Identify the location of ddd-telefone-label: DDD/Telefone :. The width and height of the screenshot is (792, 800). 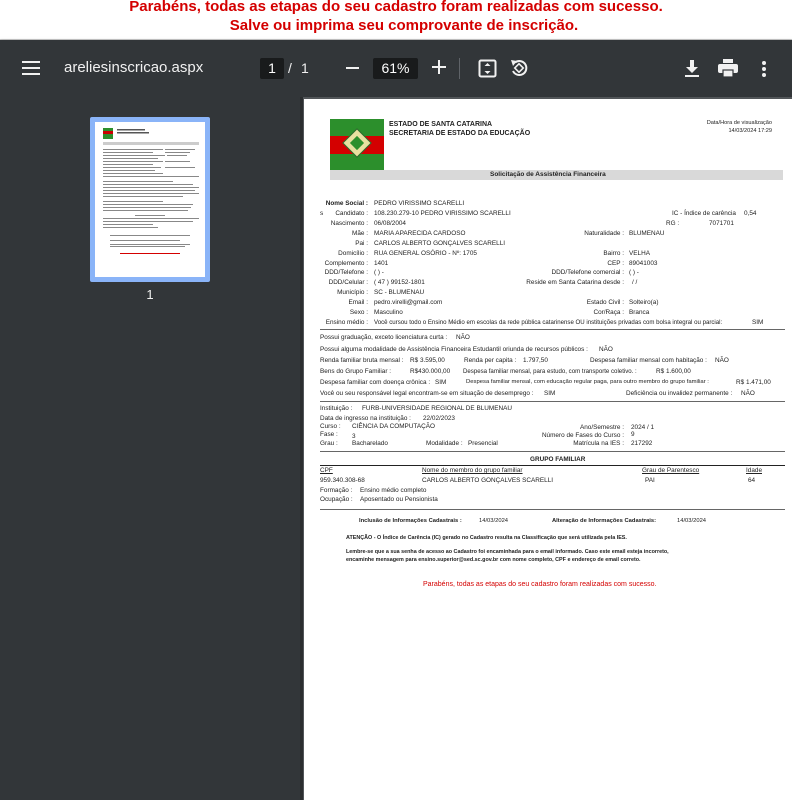
(346, 272).